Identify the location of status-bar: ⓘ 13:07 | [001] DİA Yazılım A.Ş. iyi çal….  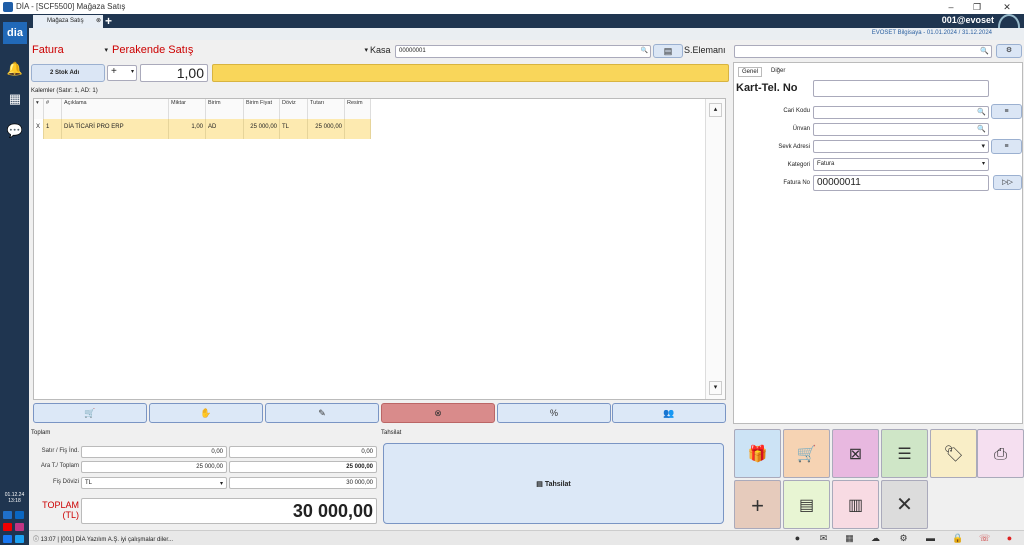
(526, 537).